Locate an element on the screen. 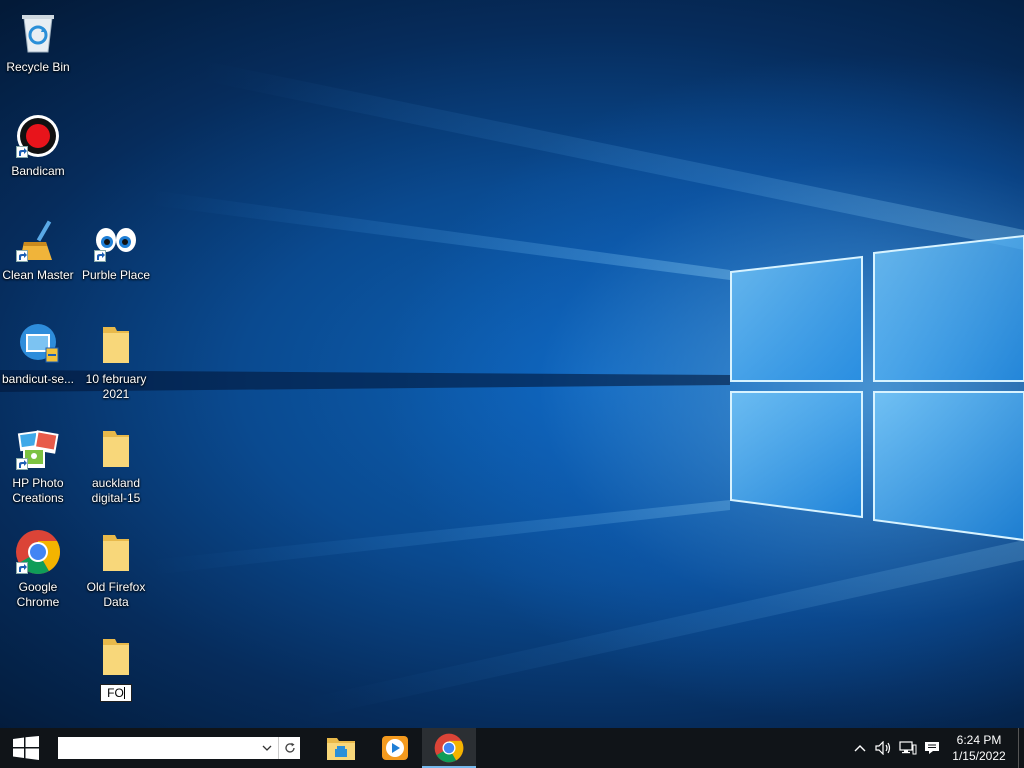 The width and height of the screenshot is (1024, 768). taskbar-app-google-chrome is located at coordinates (449, 748).